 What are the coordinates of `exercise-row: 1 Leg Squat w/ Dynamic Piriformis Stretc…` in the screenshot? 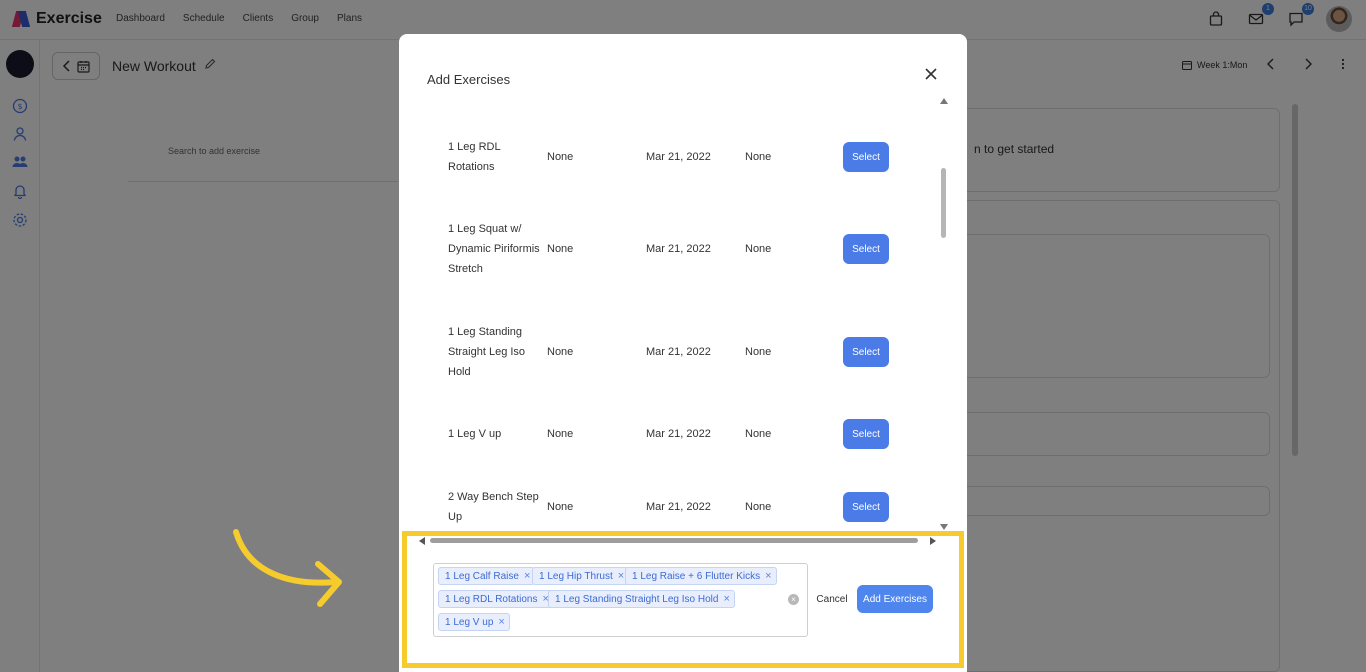 It's located at (673, 249).